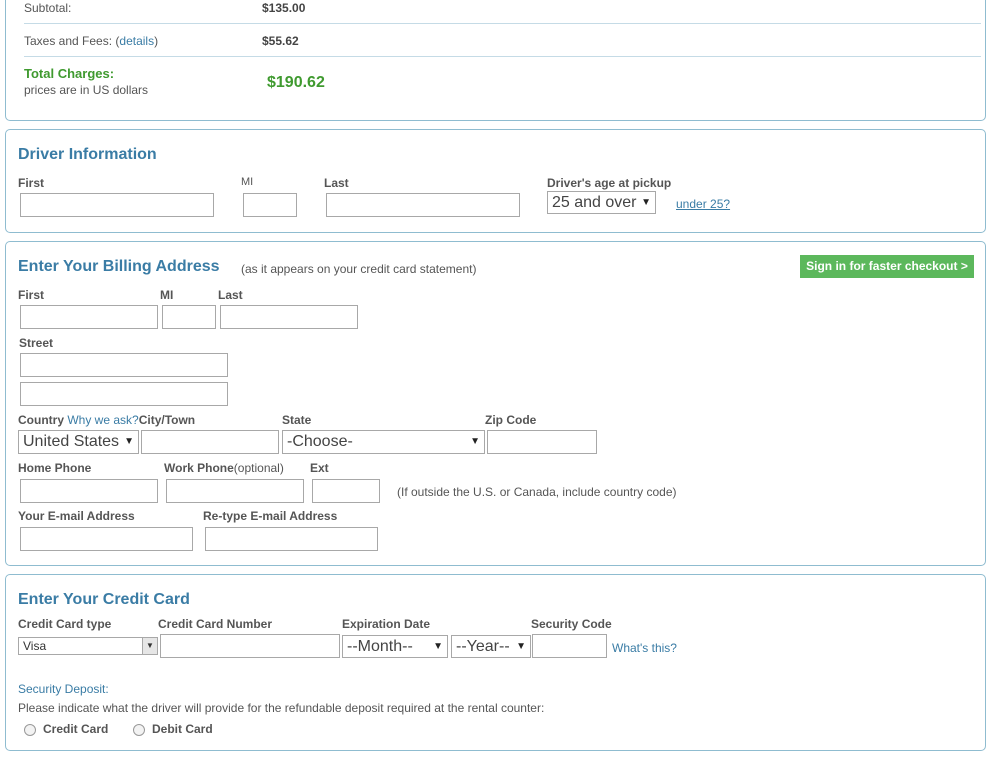 This screenshot has width=995, height=764. What do you see at coordinates (63, 689) in the screenshot?
I see `security-deposit-title: Security Deposit:` at bounding box center [63, 689].